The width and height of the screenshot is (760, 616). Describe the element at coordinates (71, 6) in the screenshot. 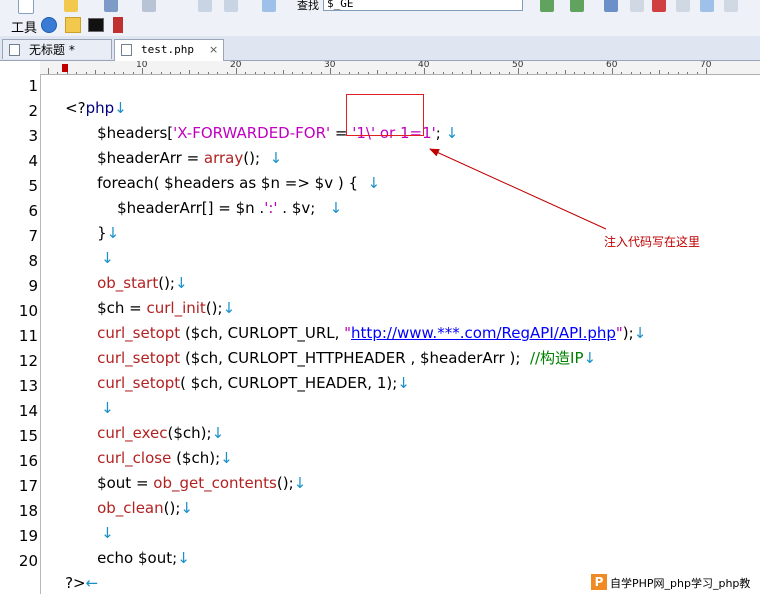

I see `open-folder-icon` at that location.